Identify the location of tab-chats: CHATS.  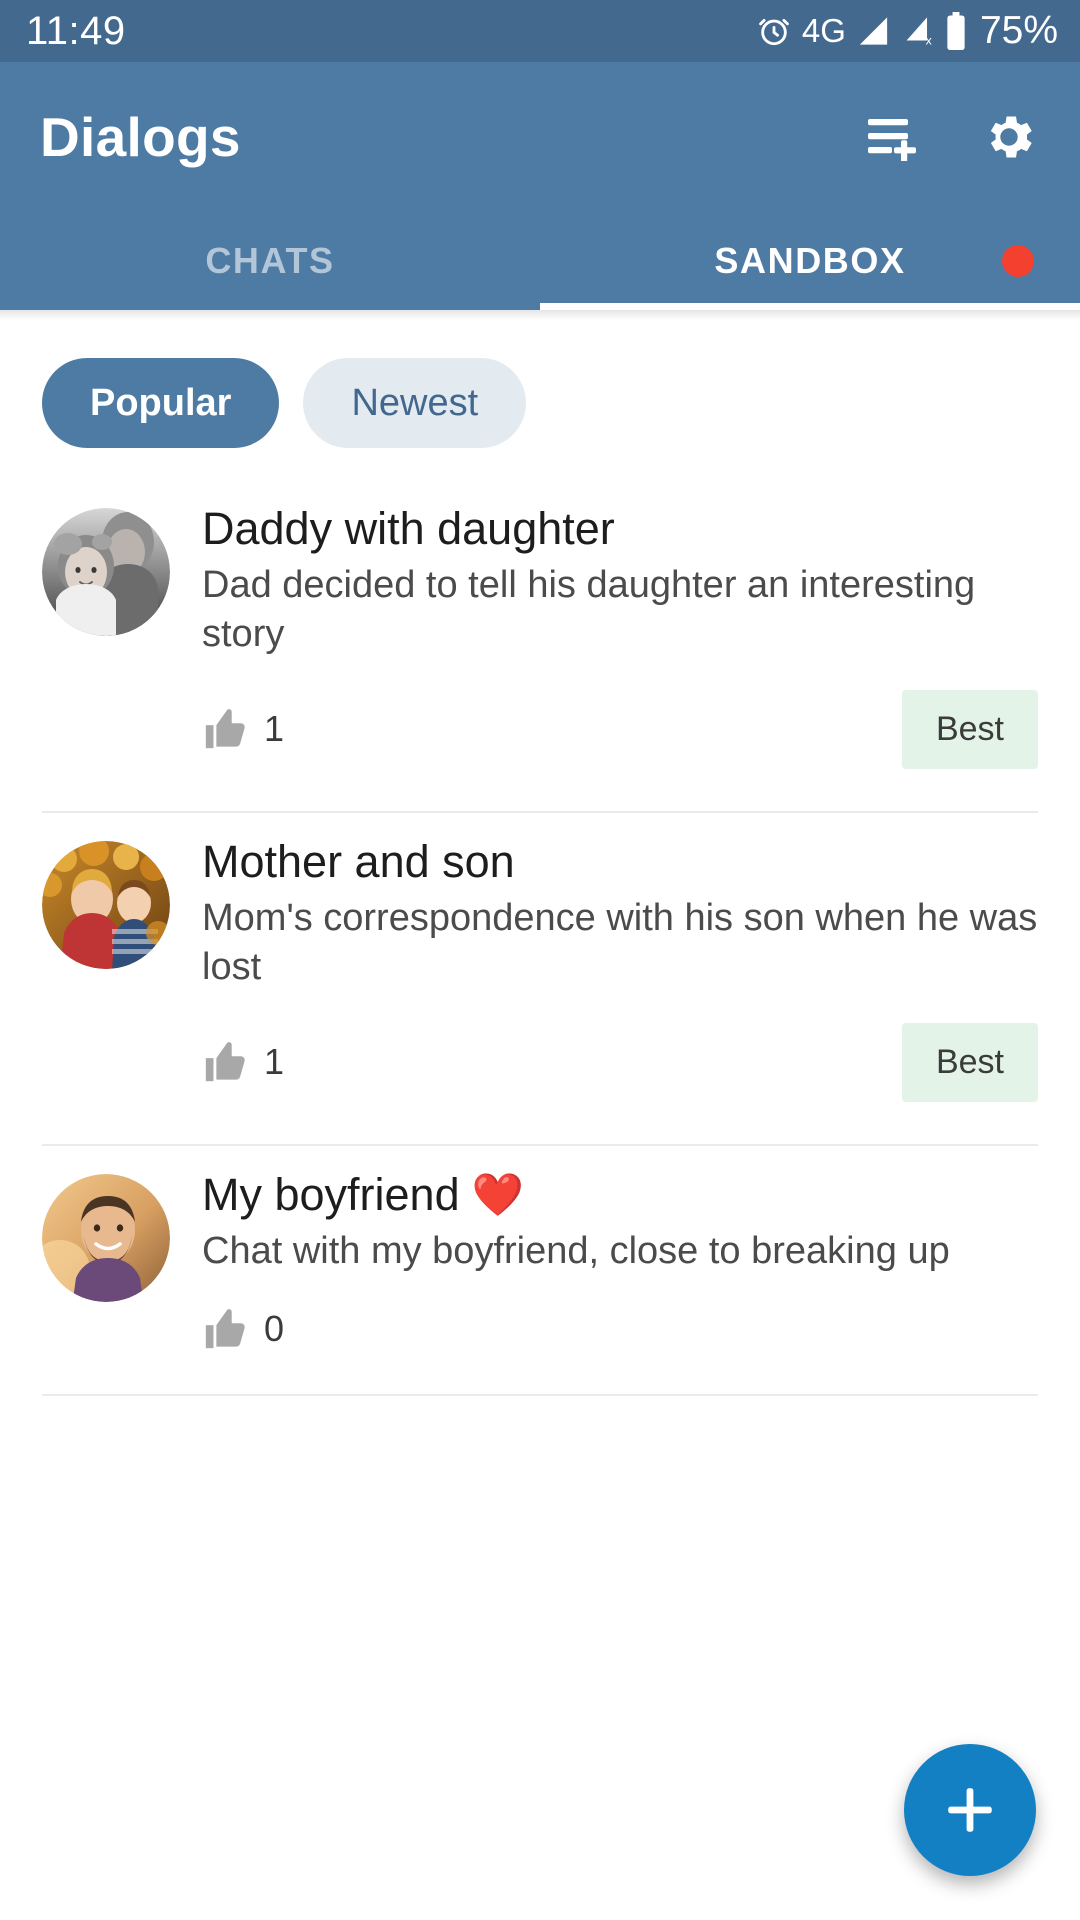
(270, 261).